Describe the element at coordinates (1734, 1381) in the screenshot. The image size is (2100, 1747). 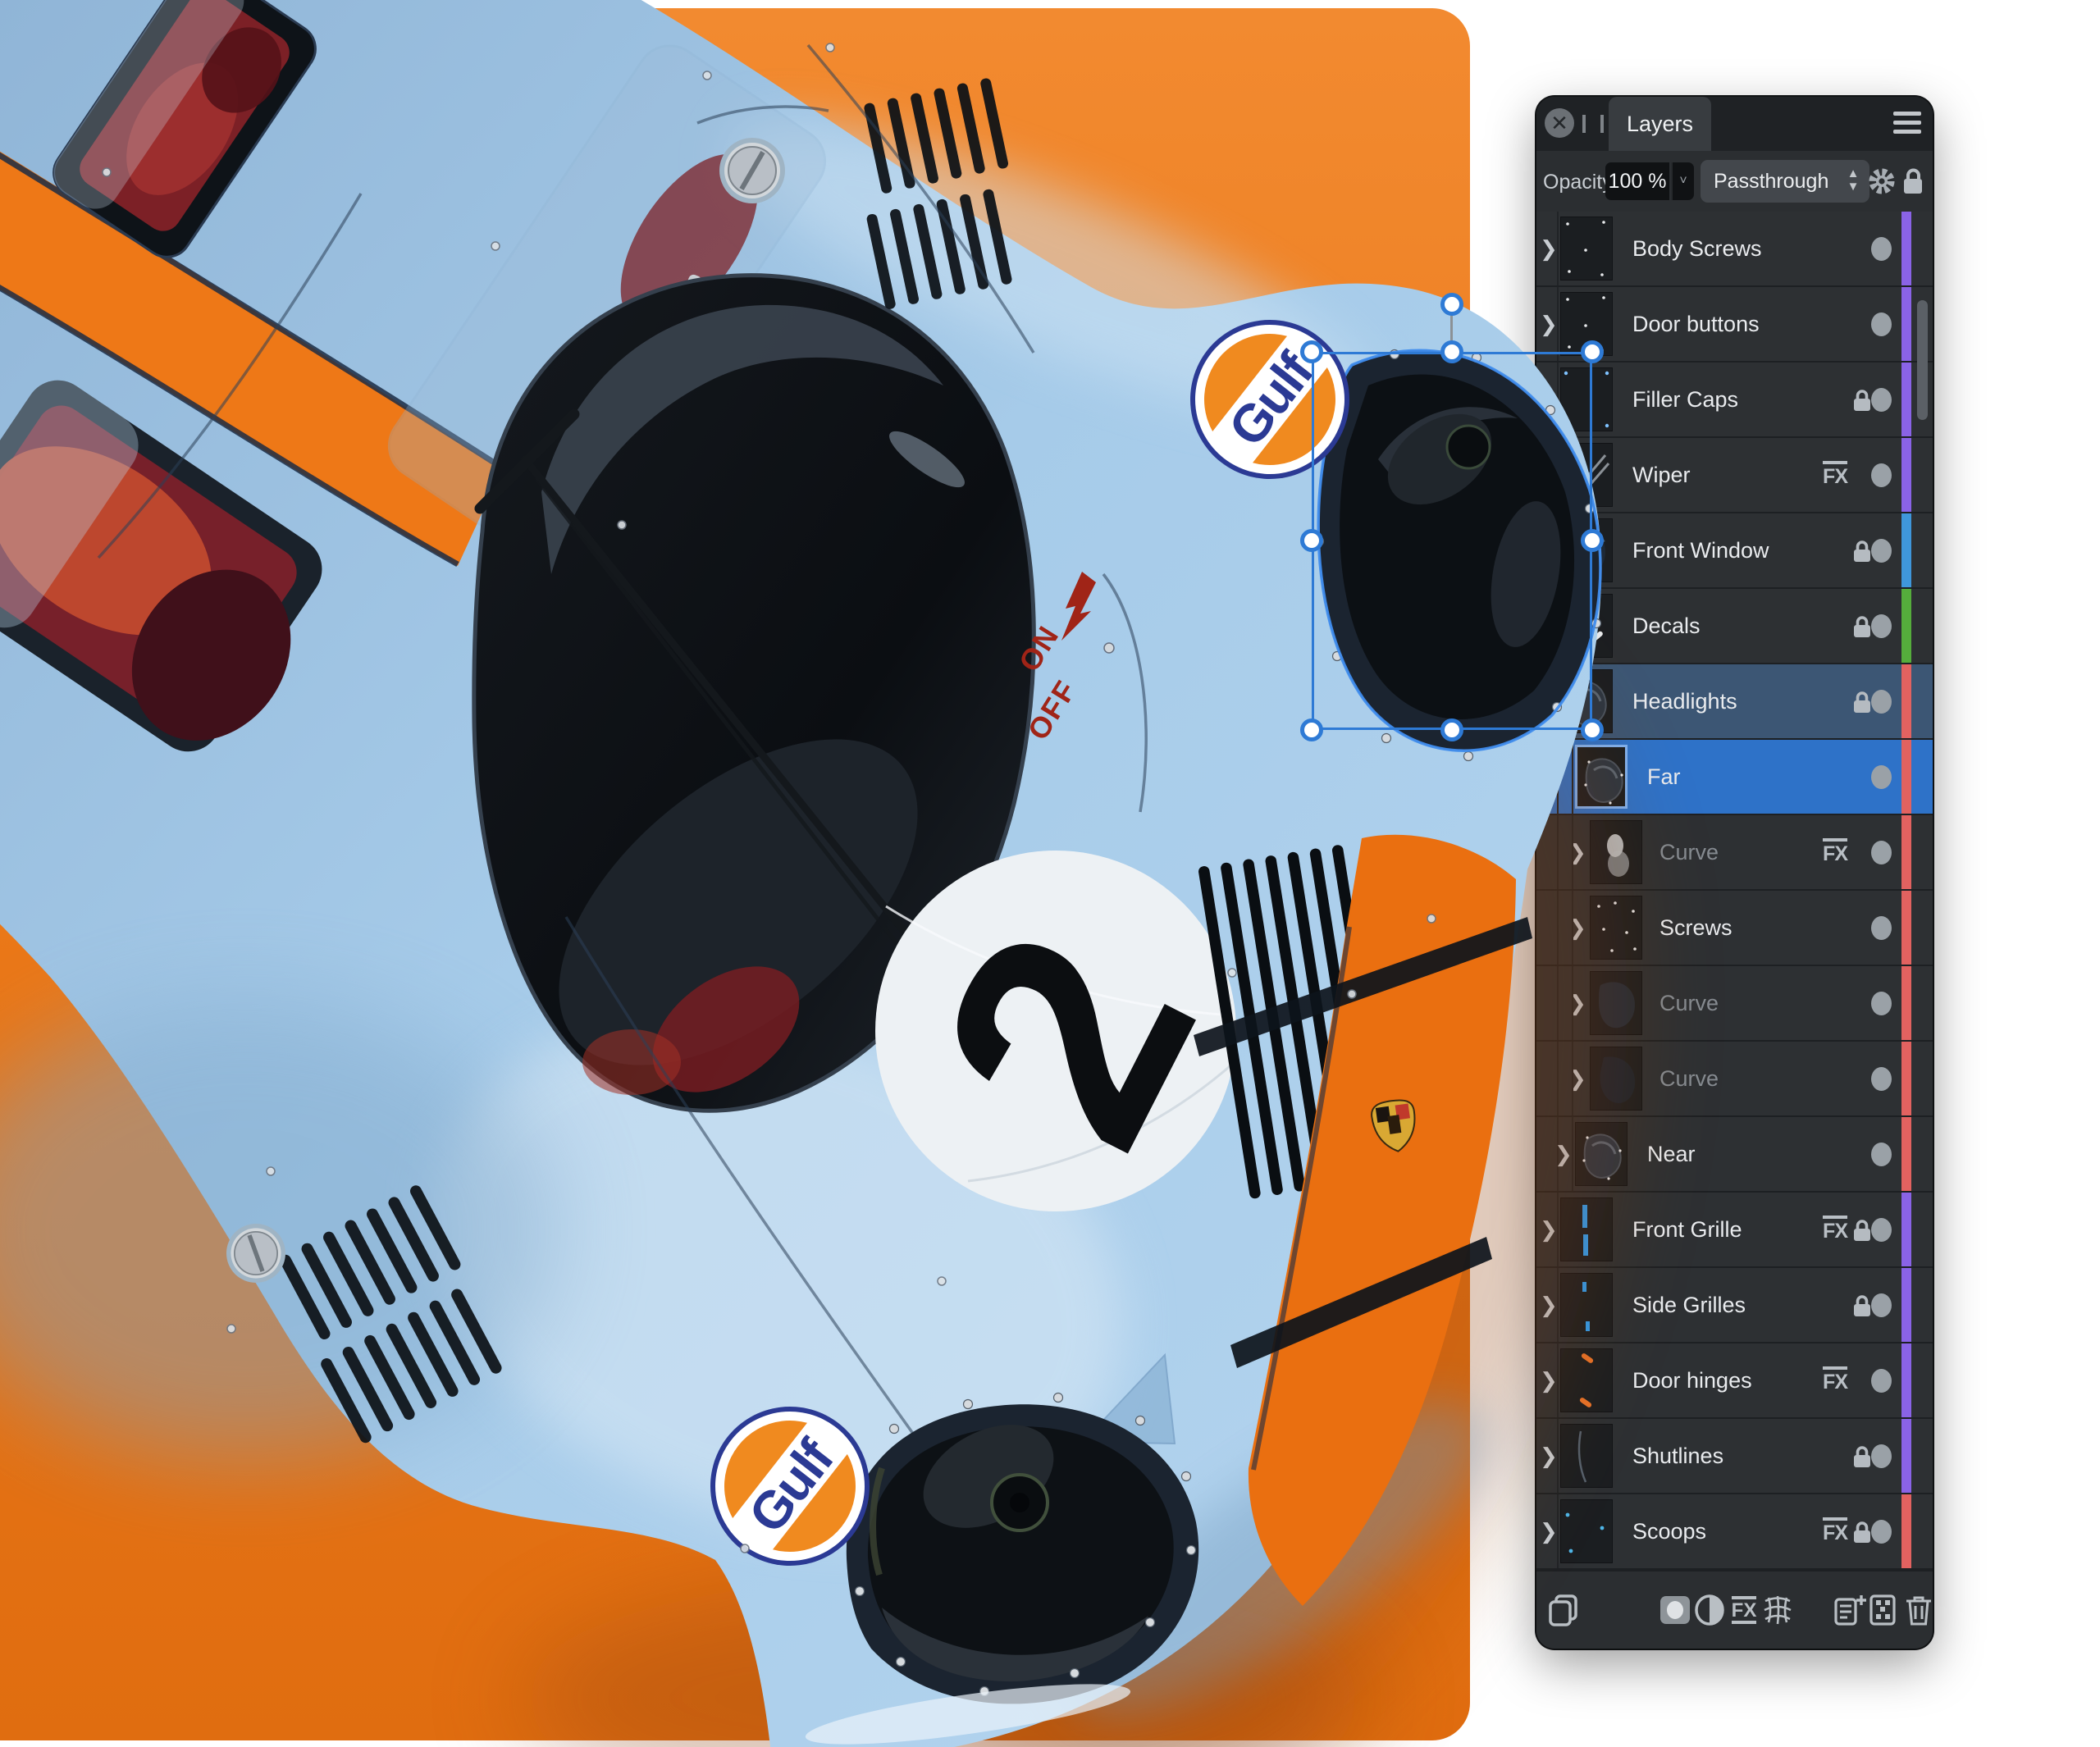
I see `layer-row-door-hinges: ❯ Door hinges FX` at that location.